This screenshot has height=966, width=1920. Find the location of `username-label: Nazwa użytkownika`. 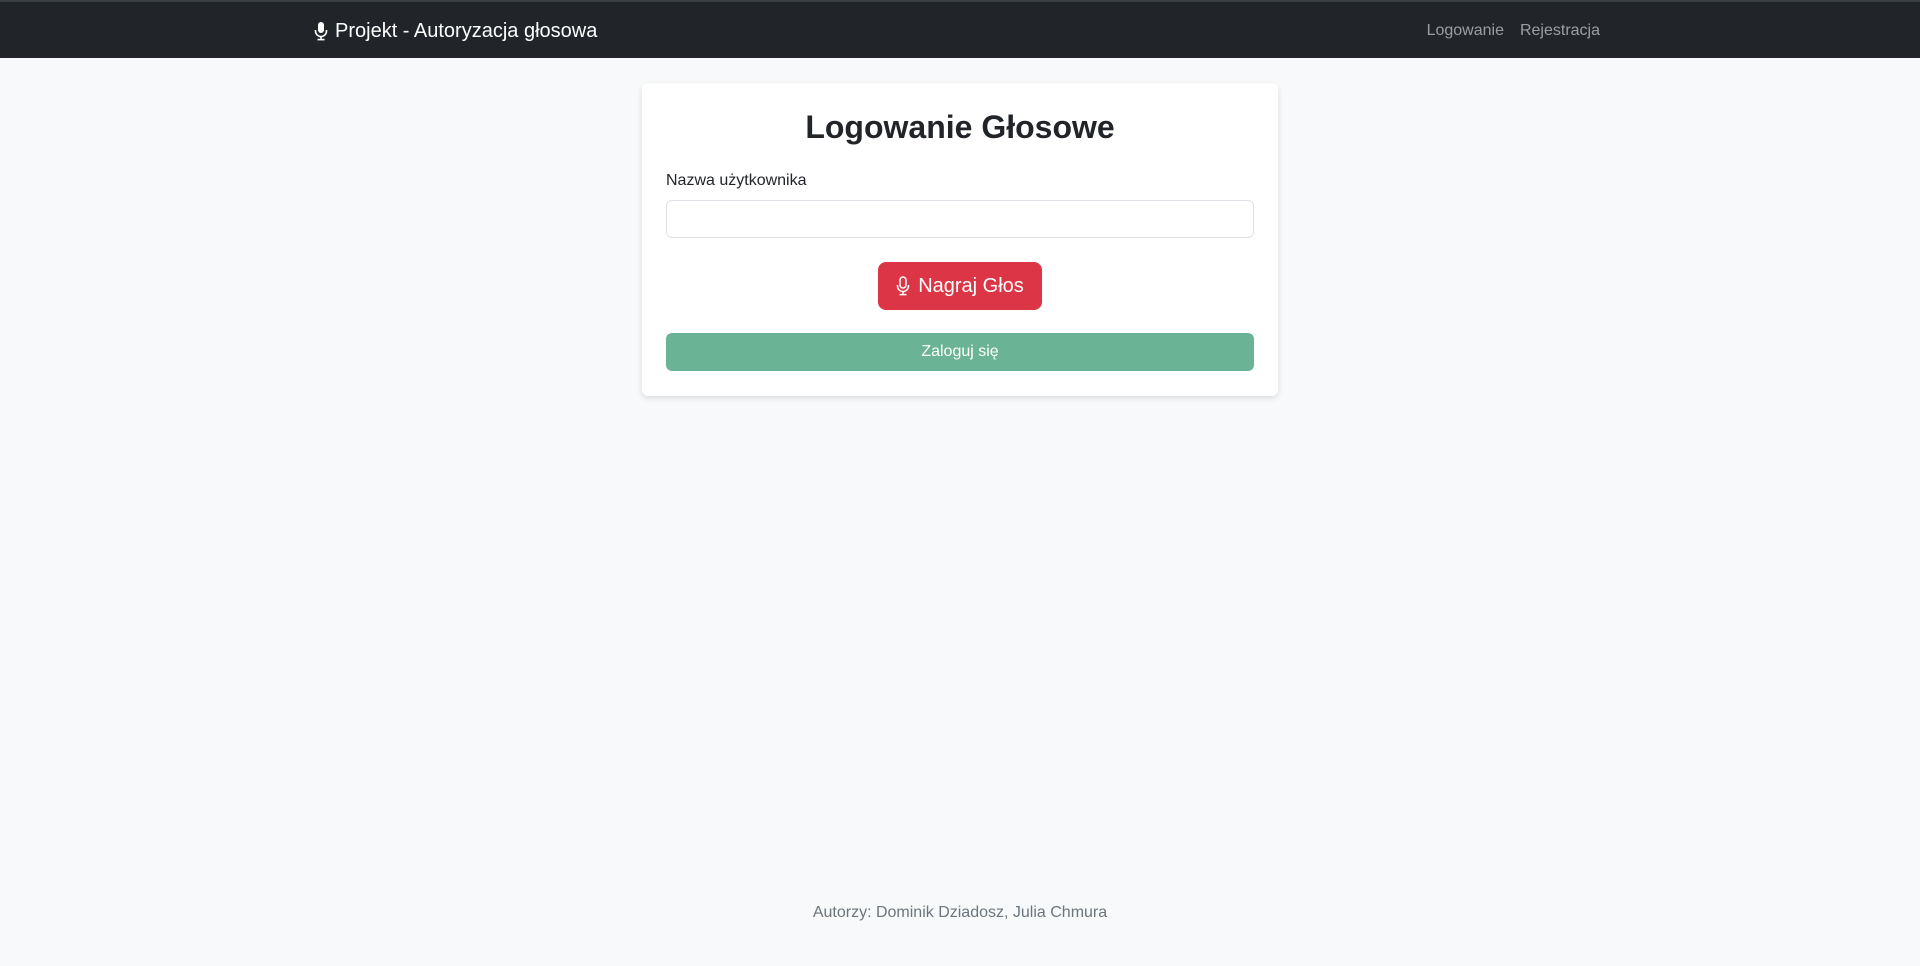

username-label: Nazwa użytkownika is located at coordinates (736, 180).